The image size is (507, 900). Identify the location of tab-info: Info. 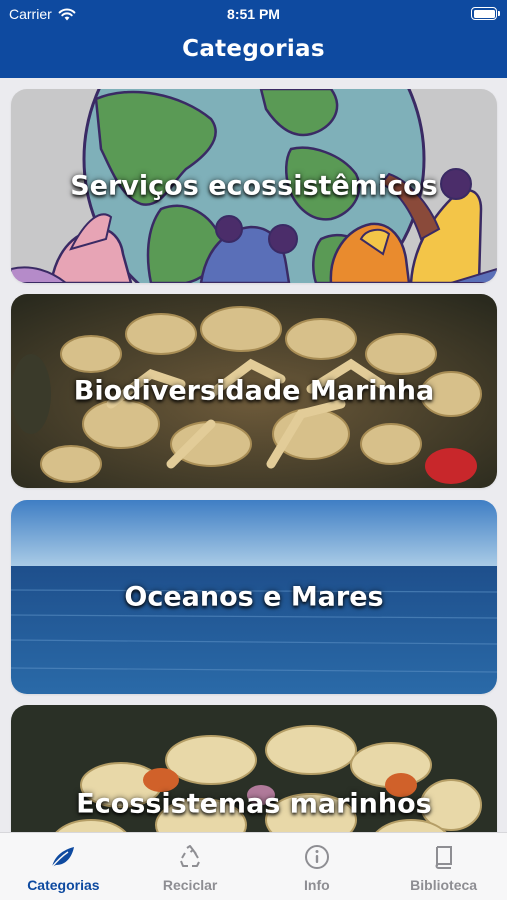
(317, 866).